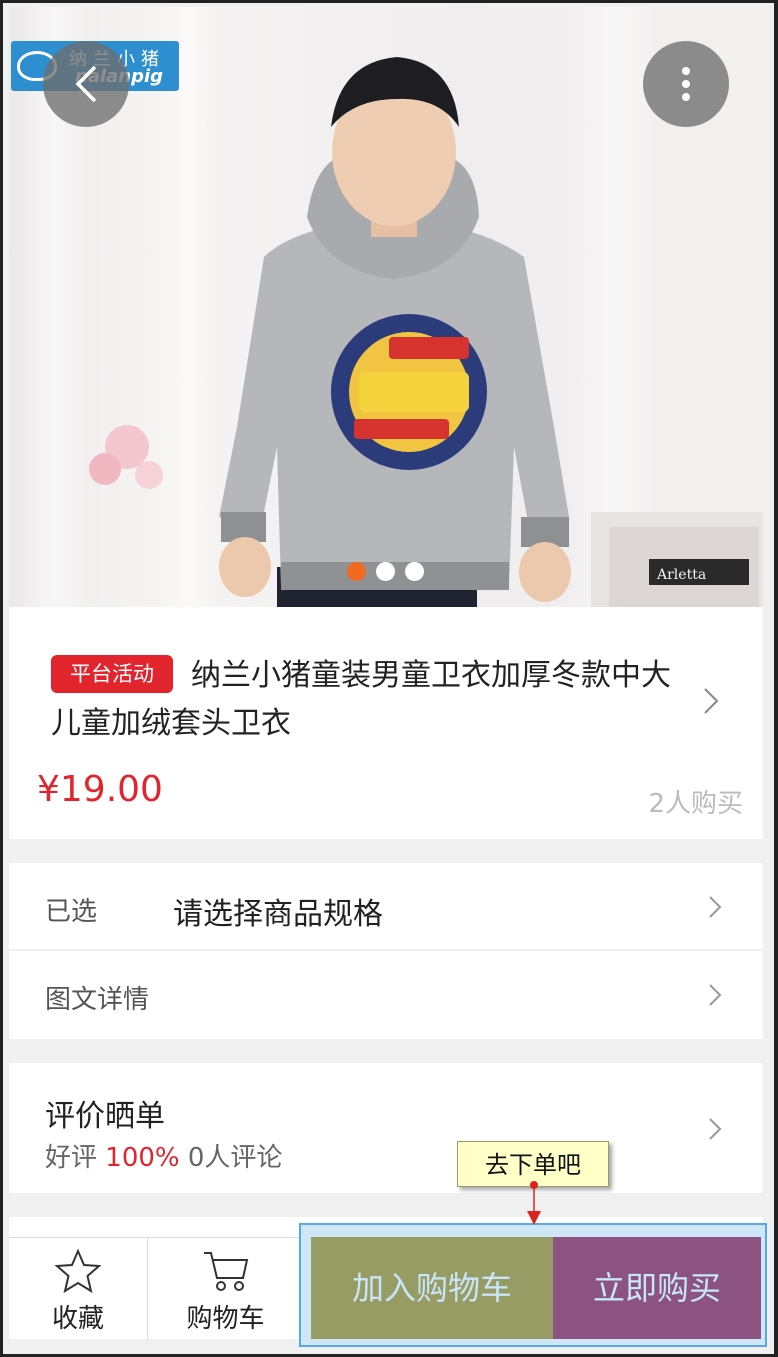 This screenshot has width=778, height=1357. What do you see at coordinates (356, 571) in the screenshot?
I see `carousel-dot-active` at bounding box center [356, 571].